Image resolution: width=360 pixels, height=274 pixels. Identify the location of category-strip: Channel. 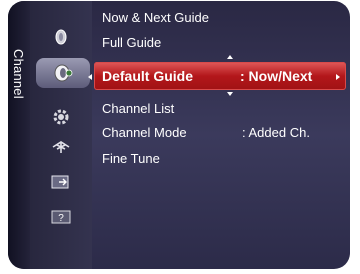
(19, 135).